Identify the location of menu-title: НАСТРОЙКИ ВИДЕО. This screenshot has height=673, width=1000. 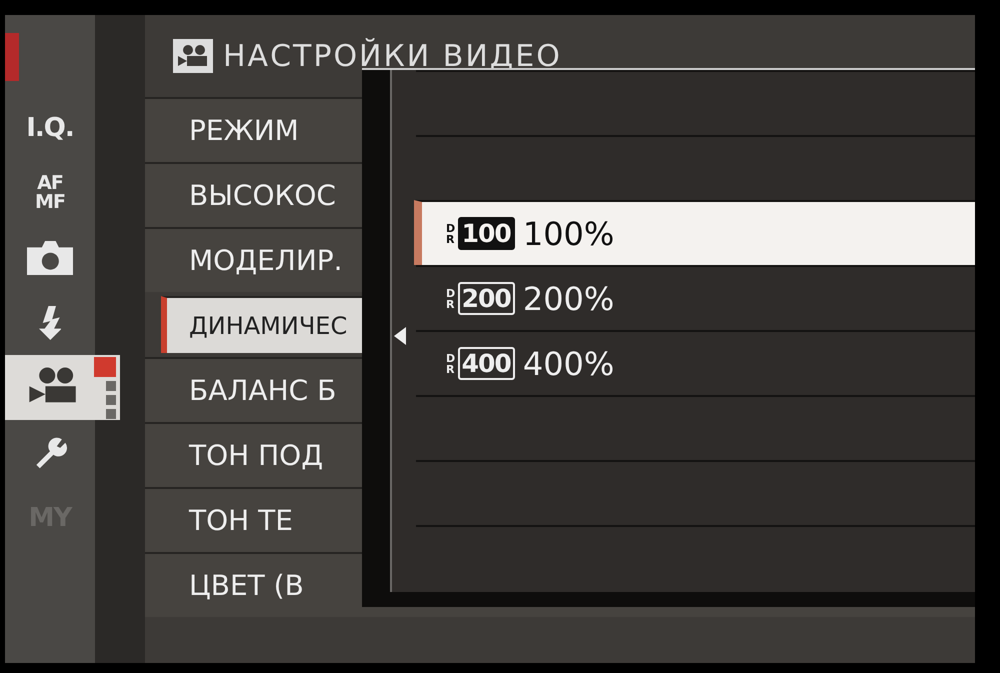
(392, 56).